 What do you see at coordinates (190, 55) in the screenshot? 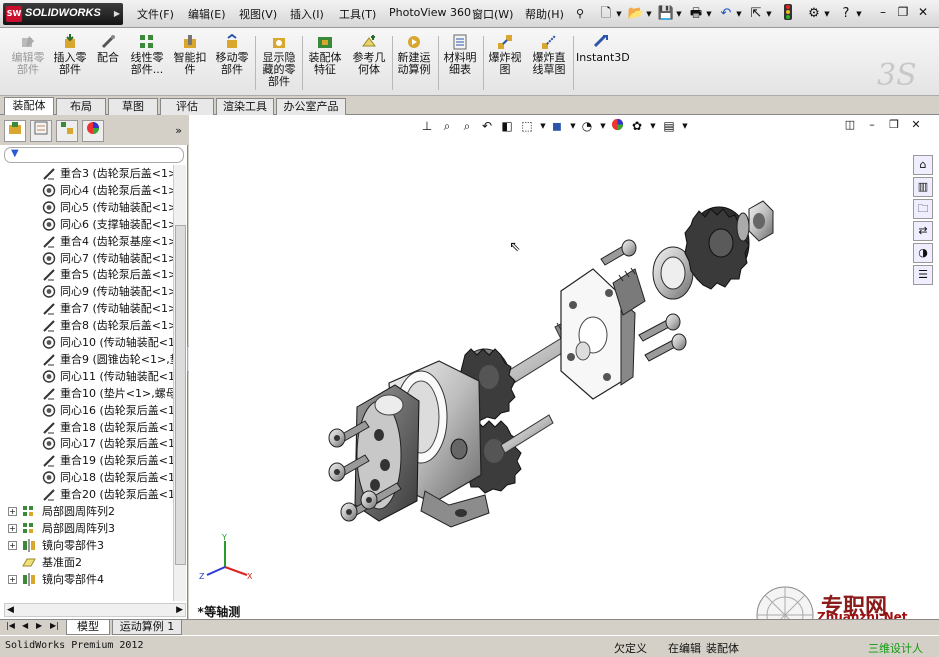
I see `smart-fasteners-button: 智能扣件` at bounding box center [190, 55].